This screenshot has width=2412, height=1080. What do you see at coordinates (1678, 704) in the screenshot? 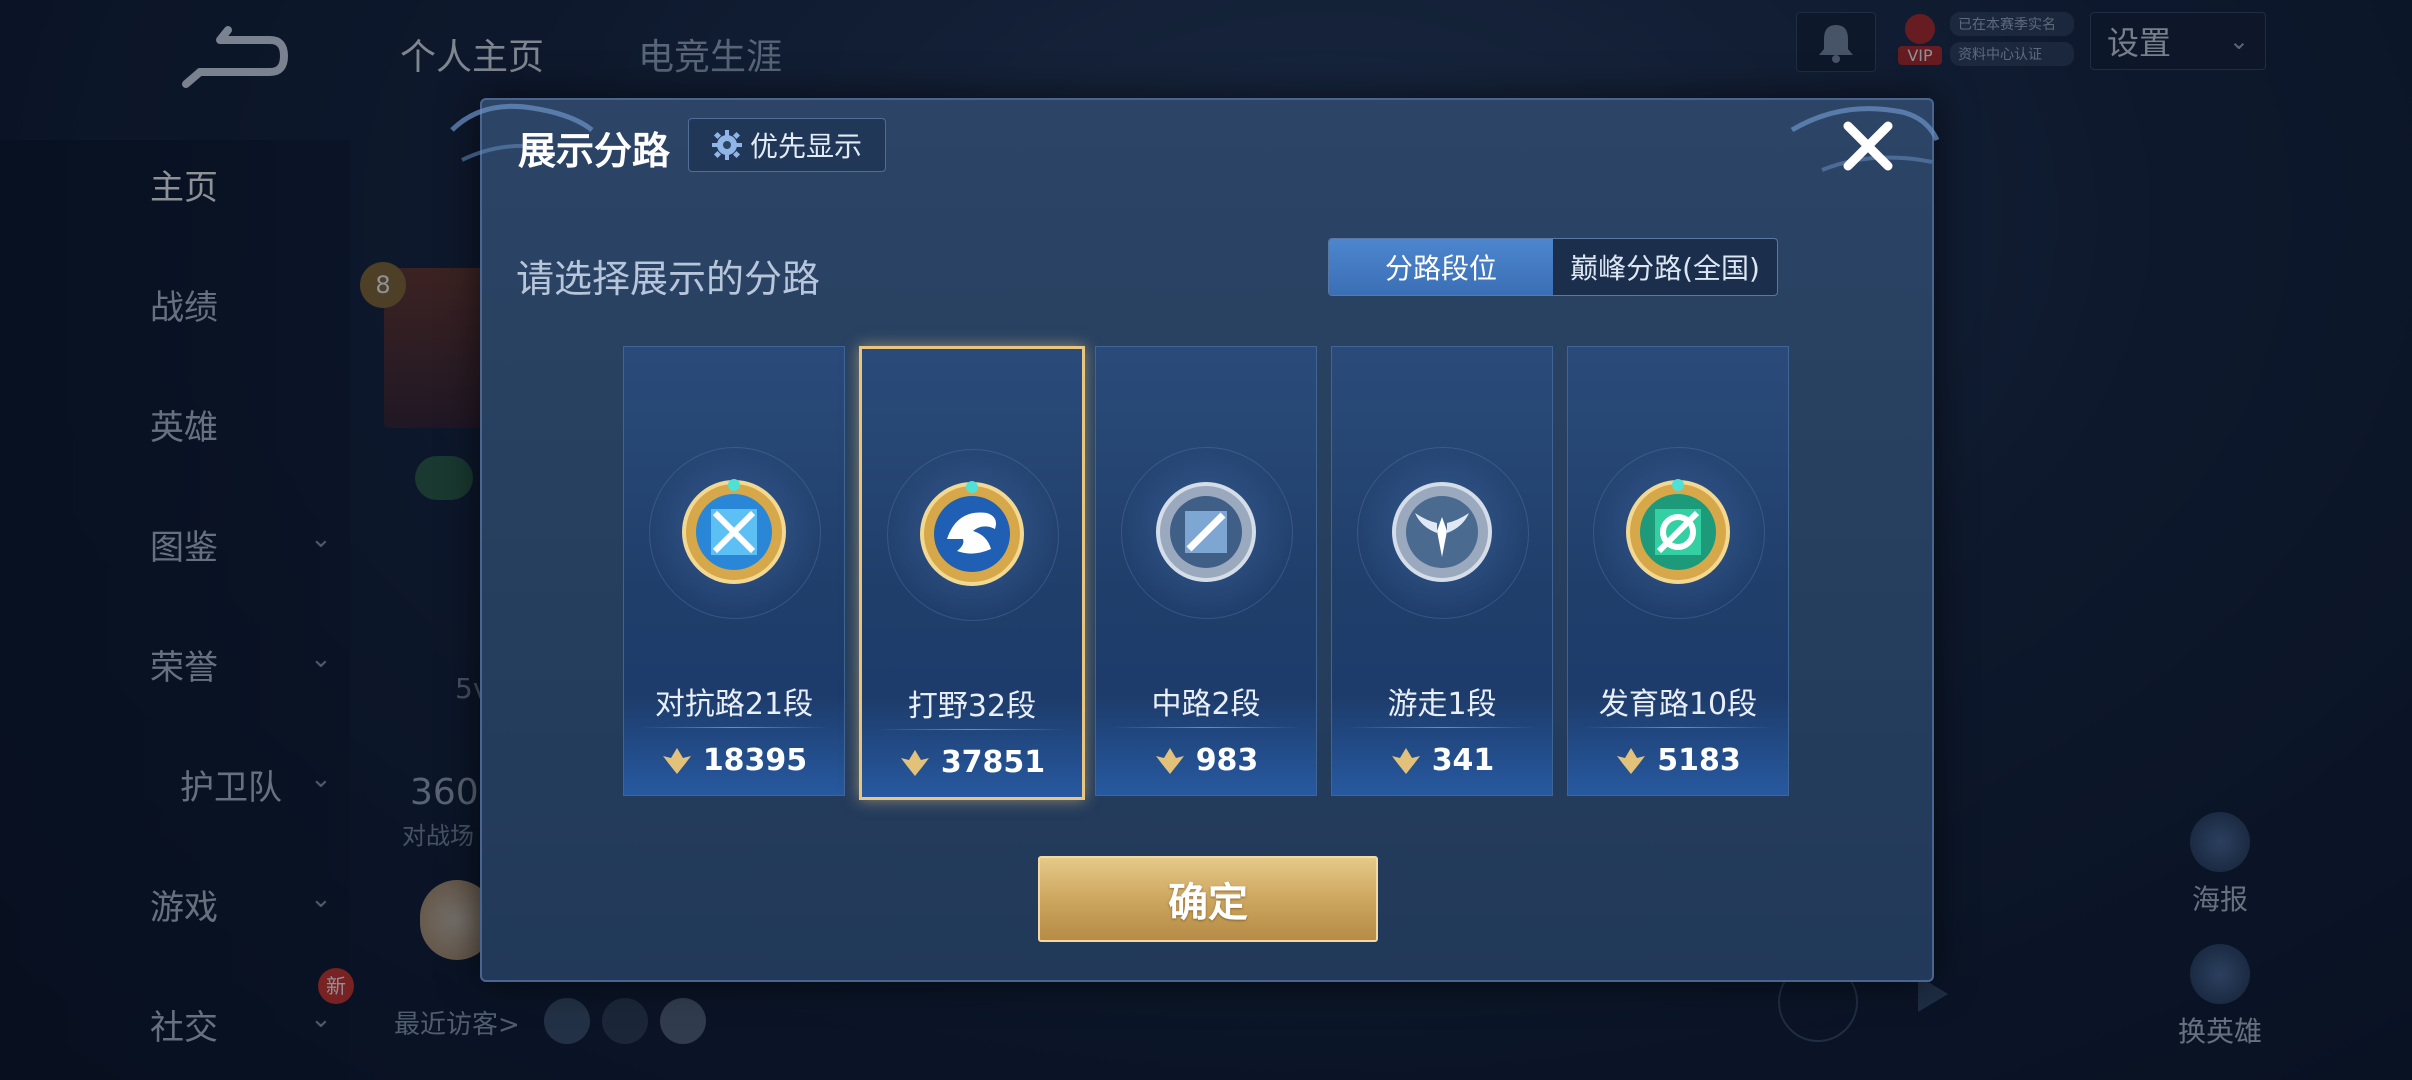
I see `lane-label: 发育路10段` at bounding box center [1678, 704].